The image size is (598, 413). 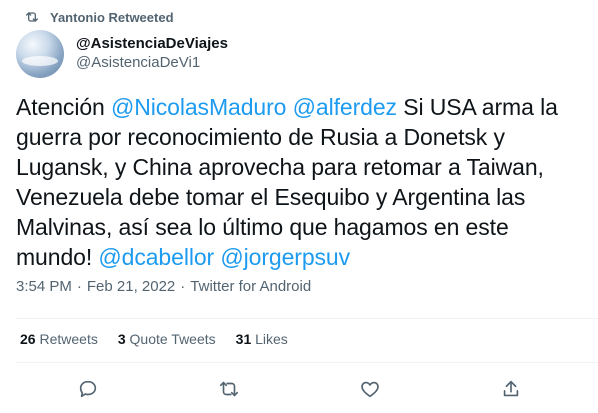 I want to click on handle: @AsistenciaDeVi1, so click(x=152, y=62).